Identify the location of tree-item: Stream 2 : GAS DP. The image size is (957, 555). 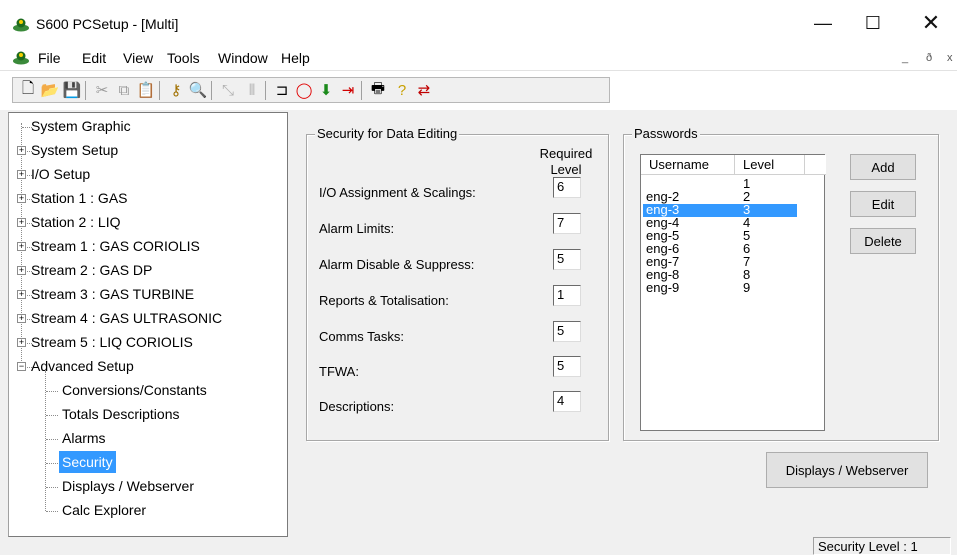
(91, 270).